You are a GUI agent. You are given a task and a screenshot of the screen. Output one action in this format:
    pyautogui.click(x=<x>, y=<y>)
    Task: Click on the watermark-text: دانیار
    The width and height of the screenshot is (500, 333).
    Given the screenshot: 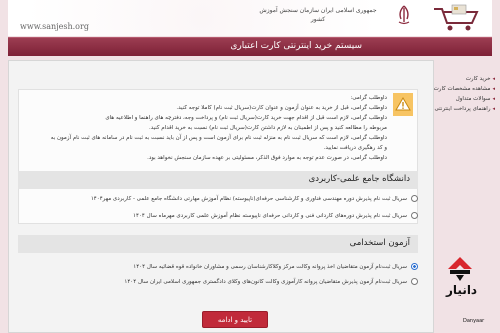 What is the action you would take?
    pyautogui.click(x=462, y=290)
    